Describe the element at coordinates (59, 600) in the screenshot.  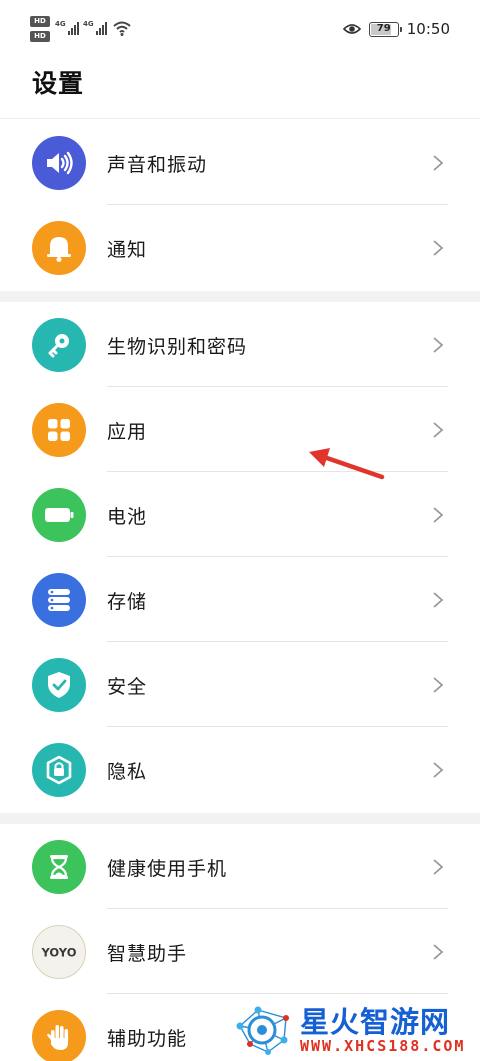
I see `storage-icon` at that location.